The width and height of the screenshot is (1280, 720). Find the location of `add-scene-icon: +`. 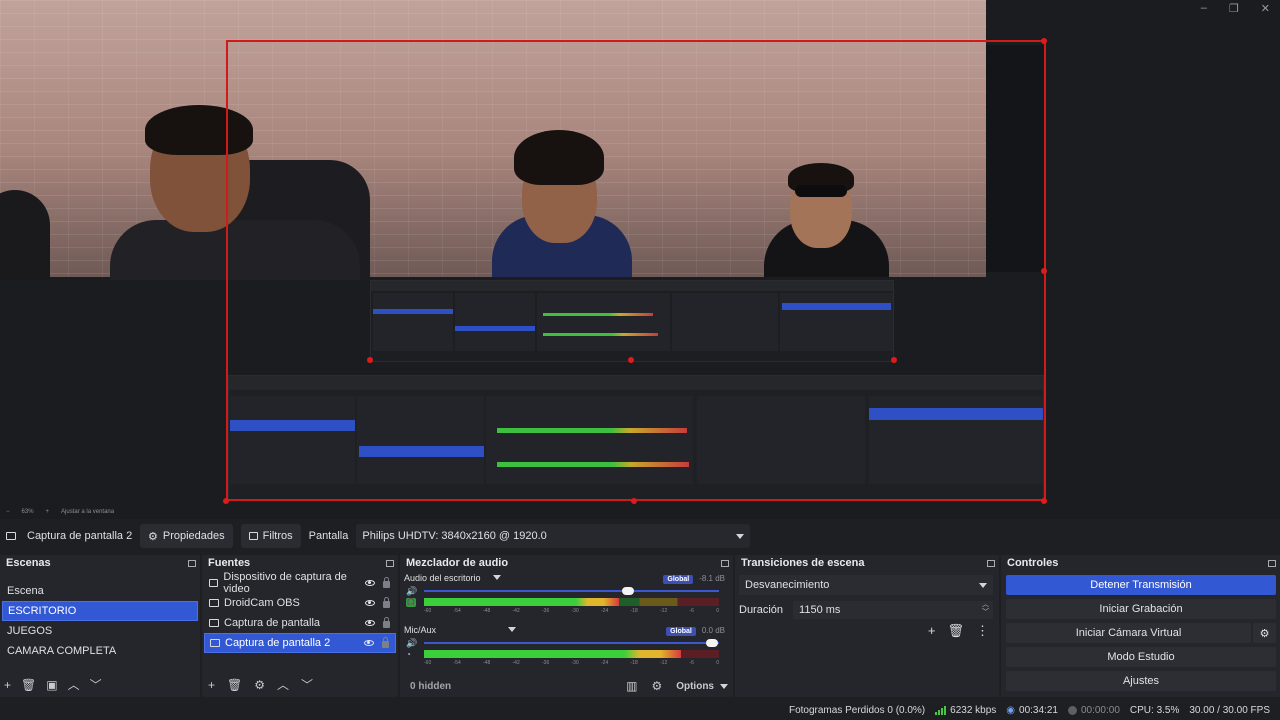

add-scene-icon: + is located at coordinates (7, 685).